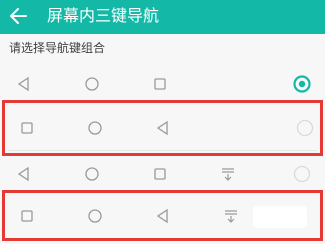 The image size is (325, 244). What do you see at coordinates (57, 48) in the screenshot?
I see `section-label: 请选择导航键组合` at bounding box center [57, 48].